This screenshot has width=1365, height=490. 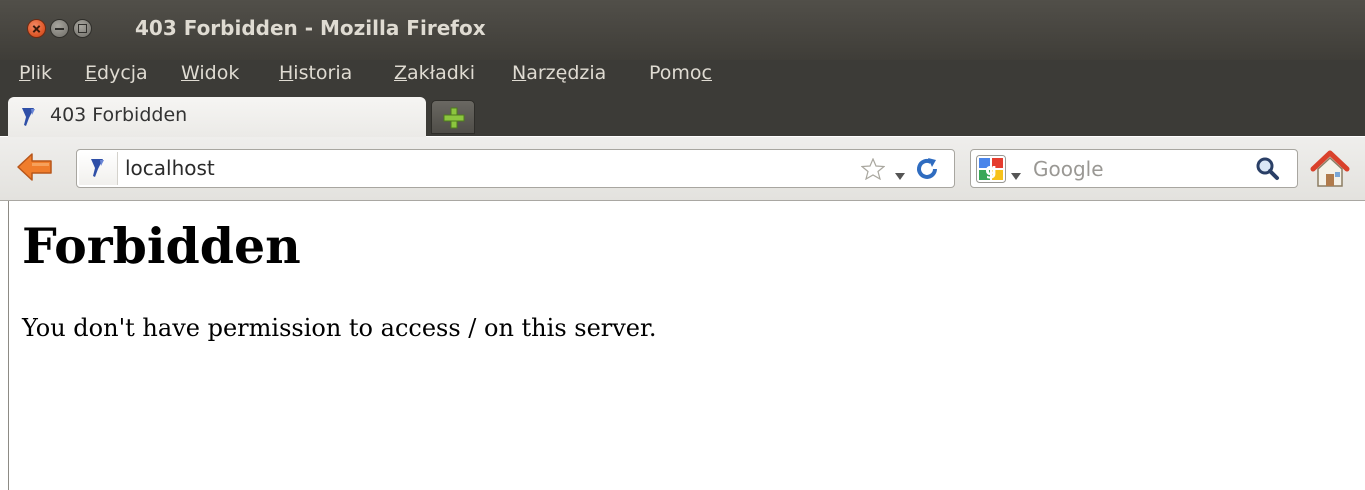 I want to click on home-icon, so click(x=1330, y=171).